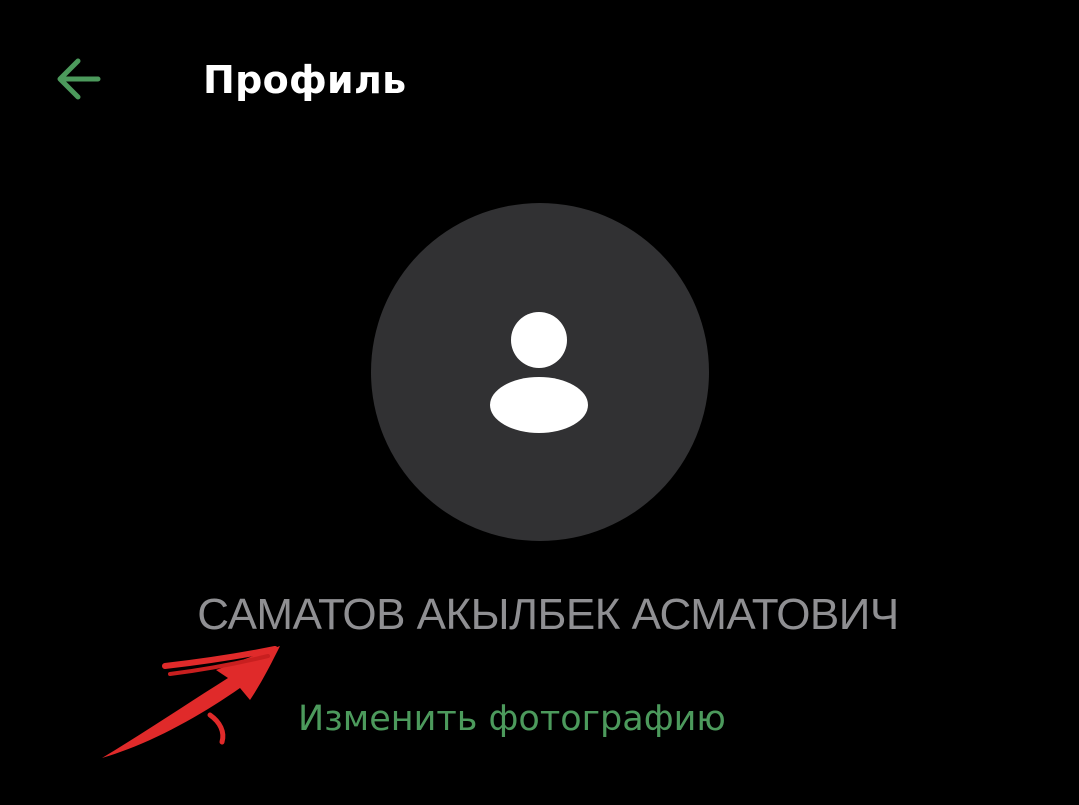 The image size is (1079, 805). Describe the element at coordinates (191, 702) in the screenshot. I see `red-arrow-annotation` at that location.